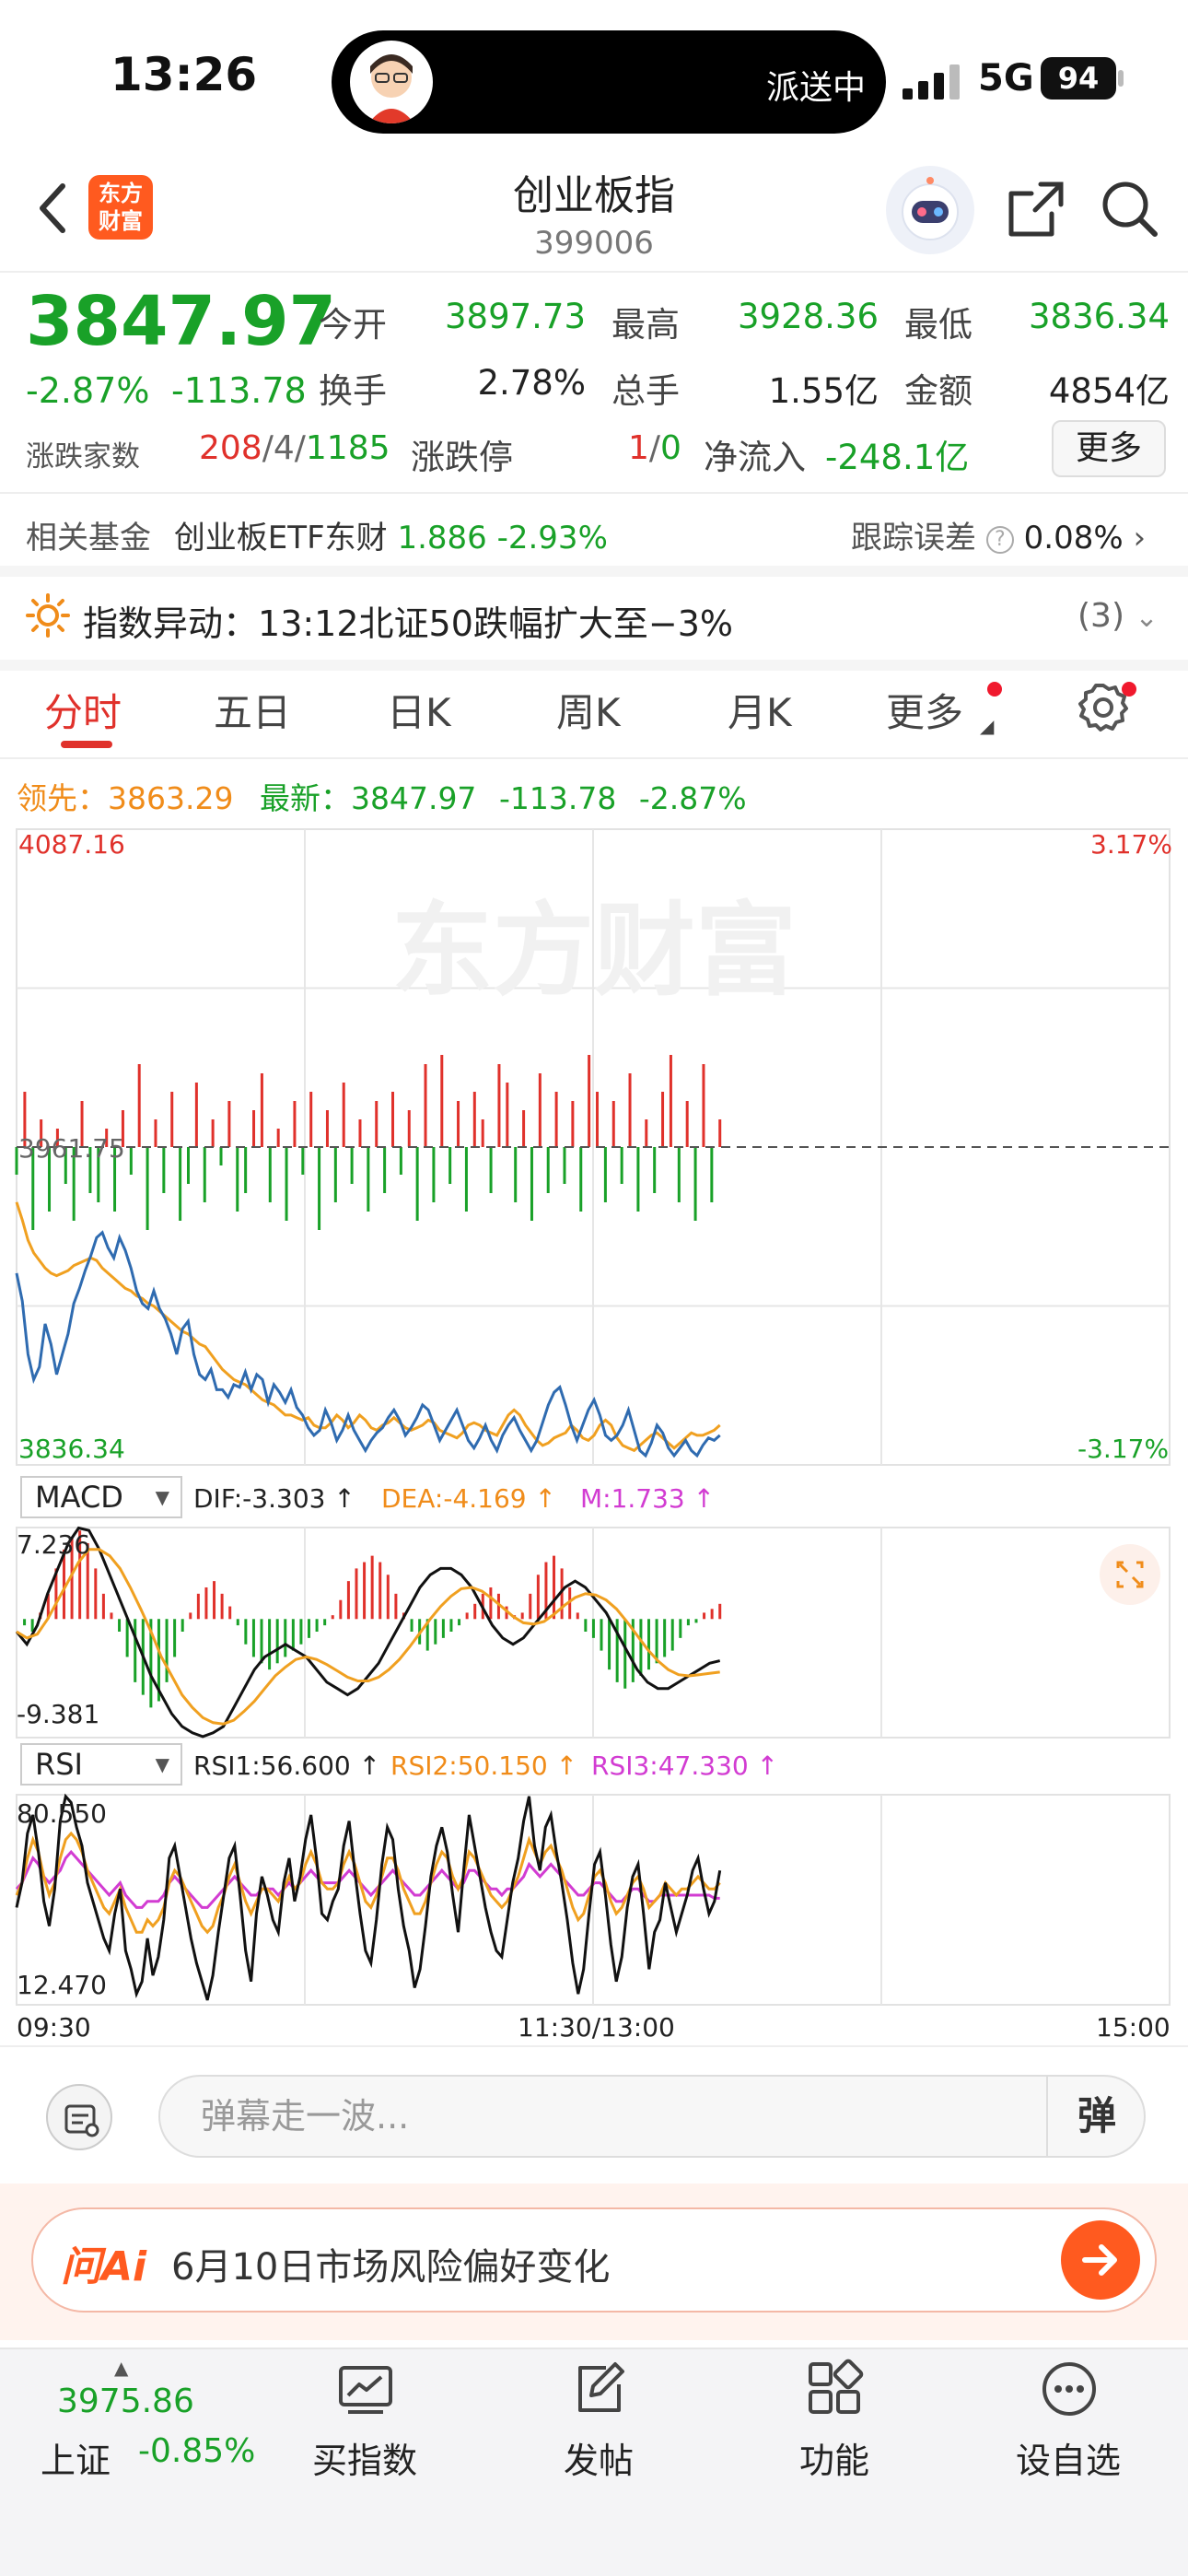 Image resolution: width=1188 pixels, height=2576 pixels. I want to click on post-icon, so click(599, 2391).